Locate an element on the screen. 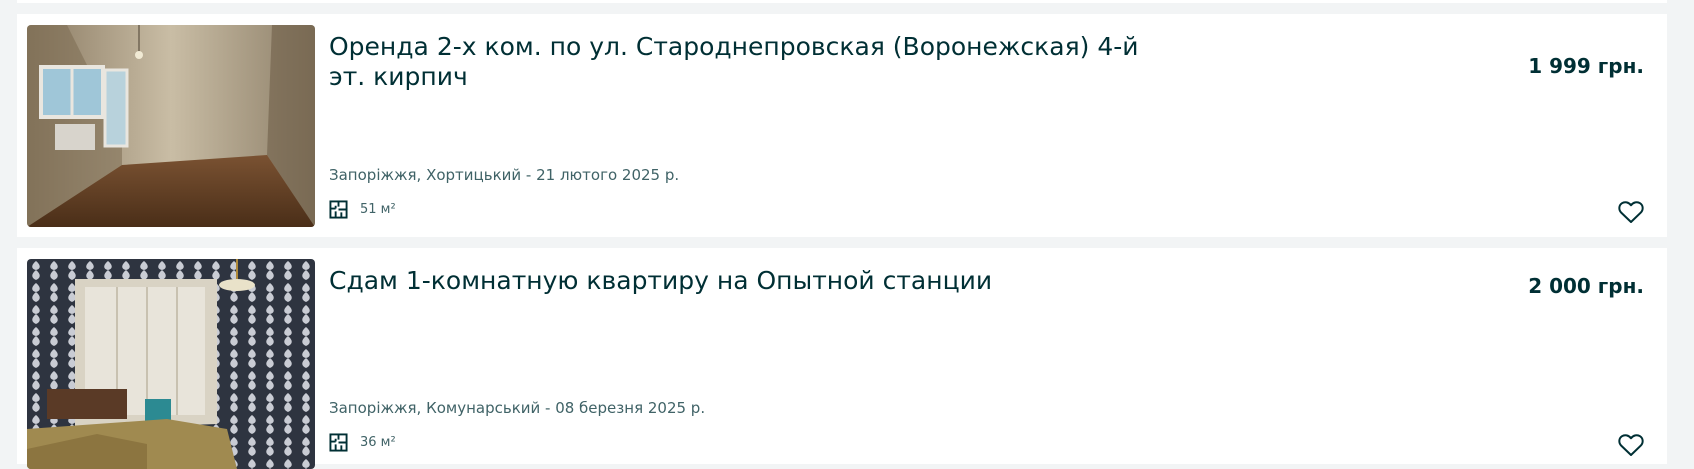 The image size is (1694, 469). listing-price: 1 999 грн. is located at coordinates (1586, 66).